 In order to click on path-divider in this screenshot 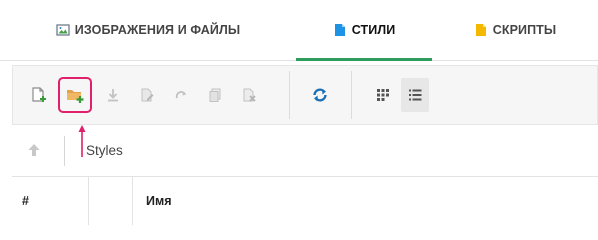, I will do `click(64, 151)`.